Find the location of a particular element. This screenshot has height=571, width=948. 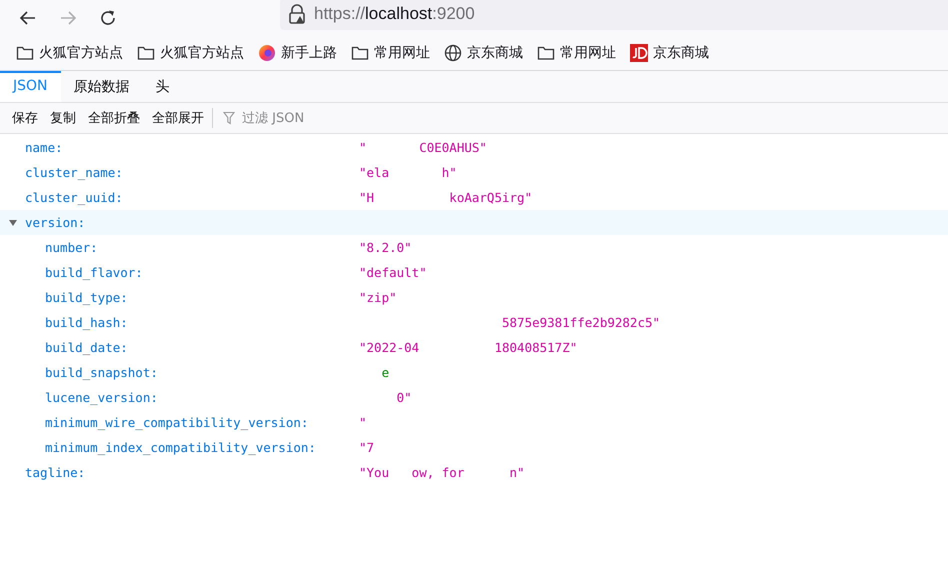

json-value: " is located at coordinates (363, 422).